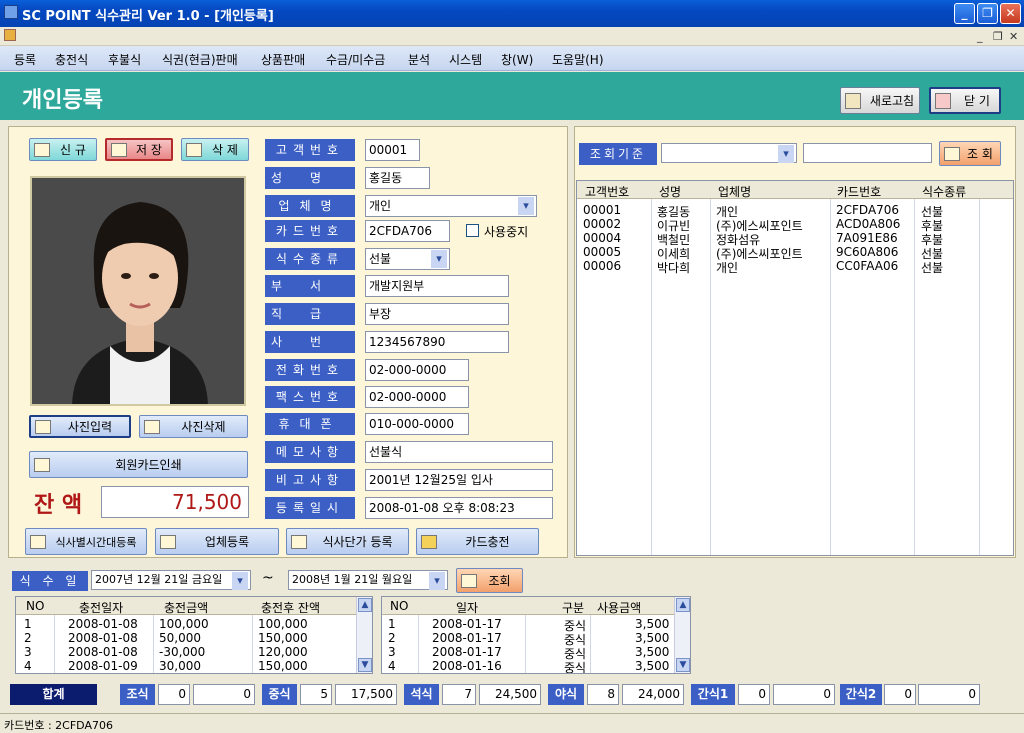 The width and height of the screenshot is (1024, 733). Describe the element at coordinates (168, 541) in the screenshot. I see `company-icon` at that location.